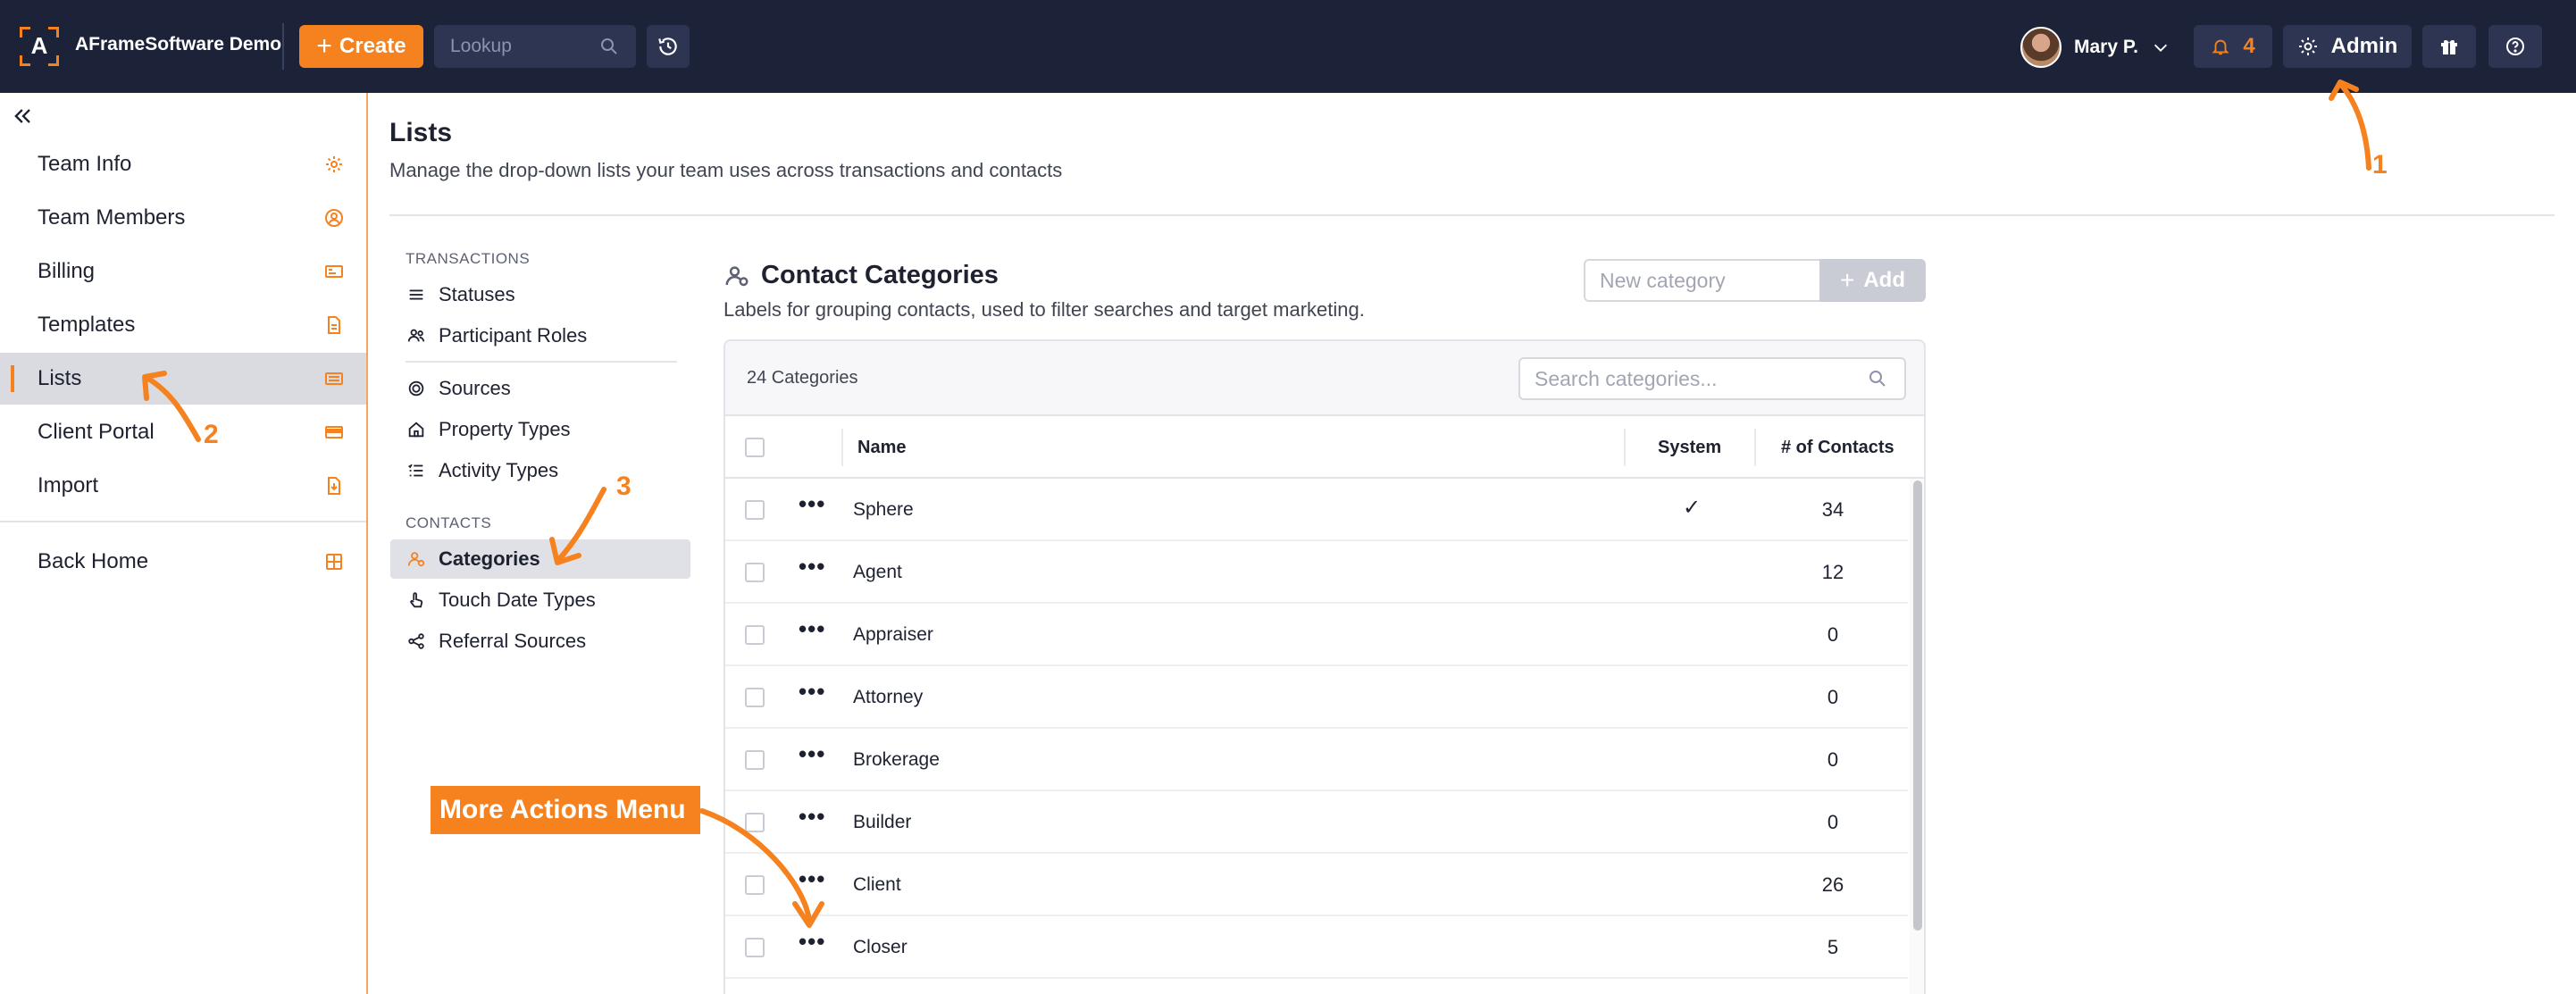  Describe the element at coordinates (212, 434) in the screenshot. I see `annotation-marker-2: 2` at that location.